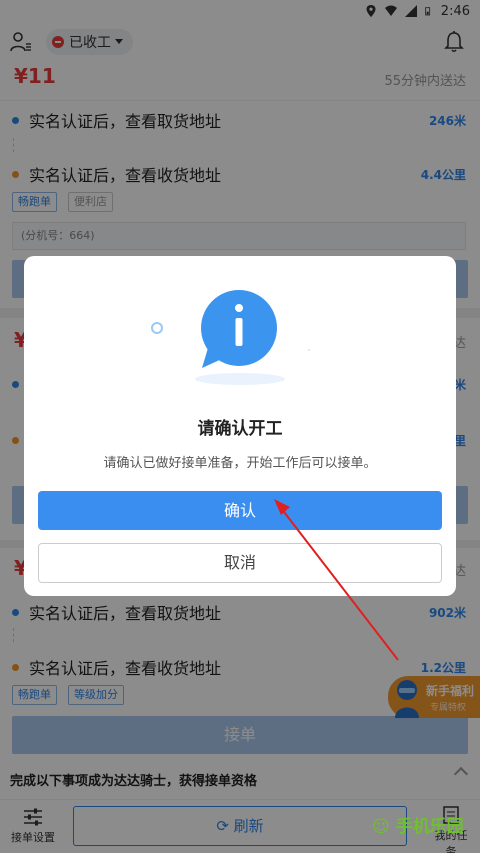  Describe the element at coordinates (240, 463) in the screenshot. I see `dialog-message: 请确认已做好接单准备，开始工作后可以接单。` at that location.